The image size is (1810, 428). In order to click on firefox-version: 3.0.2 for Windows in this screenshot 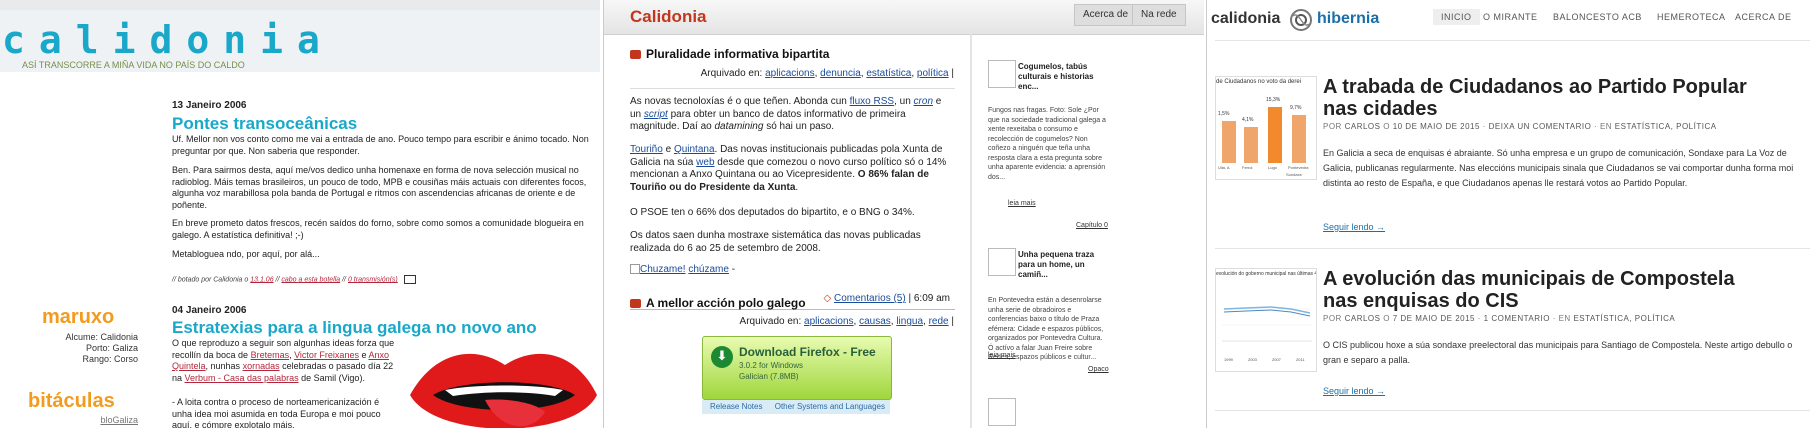, I will do `click(771, 365)`.